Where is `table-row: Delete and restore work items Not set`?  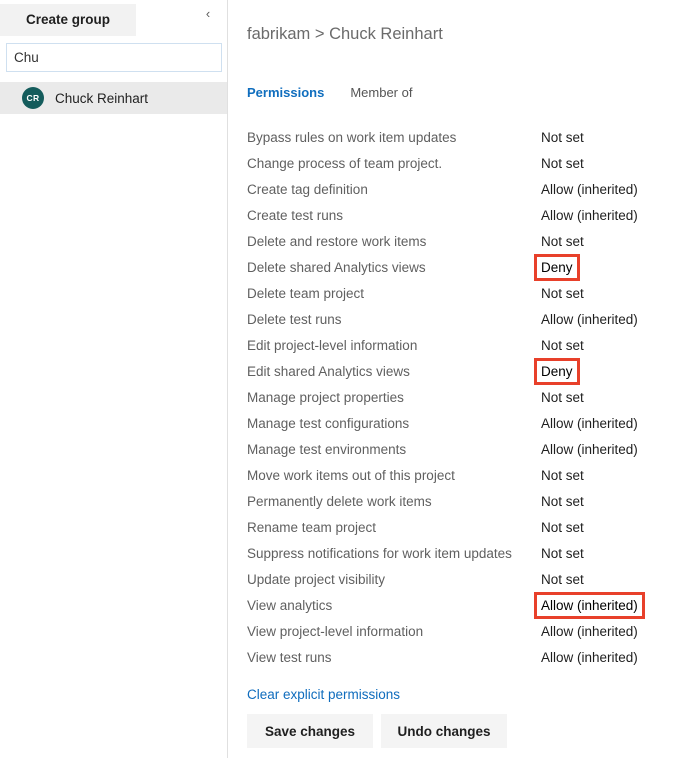
table-row: Delete and restore work items Not set is located at coordinates (472, 241).